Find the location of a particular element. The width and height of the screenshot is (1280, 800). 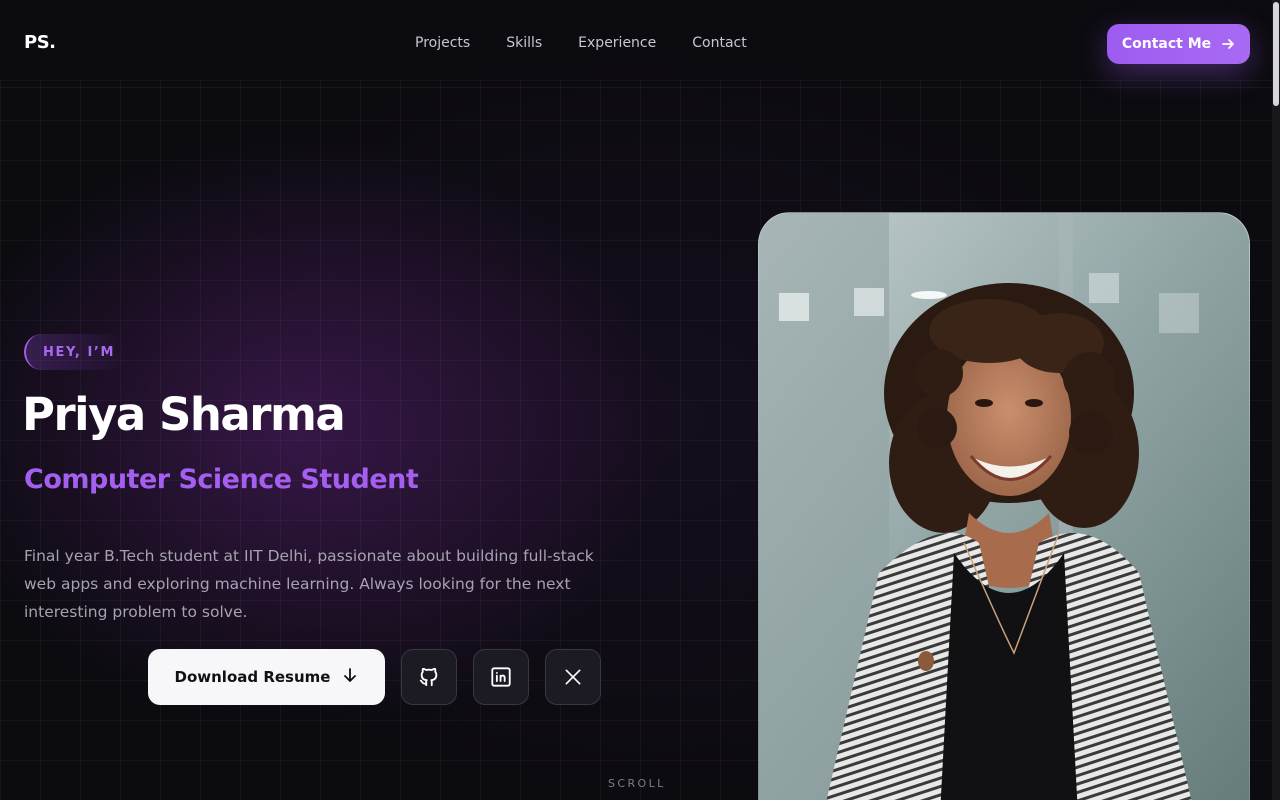

x-button is located at coordinates (573, 677).